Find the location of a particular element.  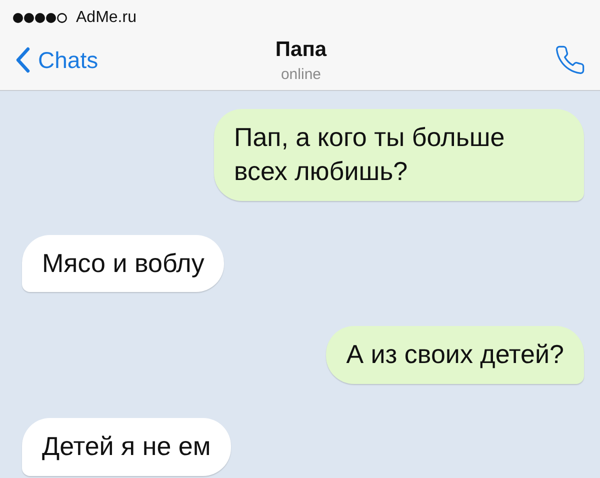

outgoing-message: Пап, а кого ты больше всех любишь? is located at coordinates (399, 155).